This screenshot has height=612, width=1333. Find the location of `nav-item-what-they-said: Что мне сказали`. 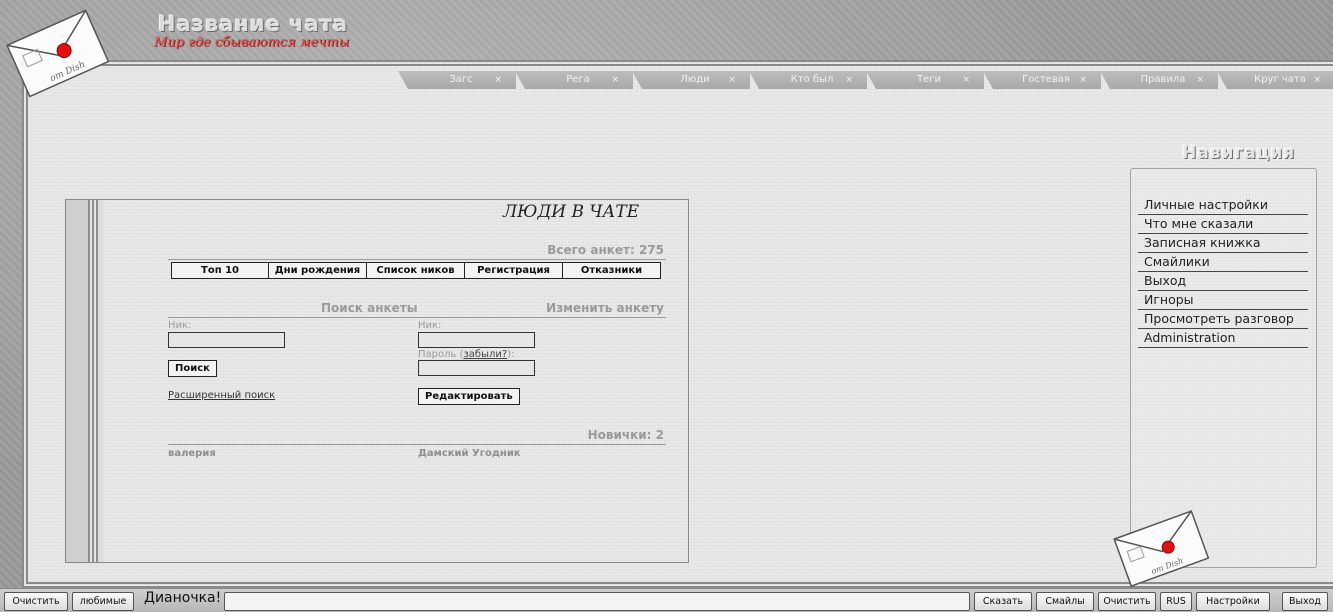

nav-item-what-they-said: Что мне сказали is located at coordinates (1223, 224).